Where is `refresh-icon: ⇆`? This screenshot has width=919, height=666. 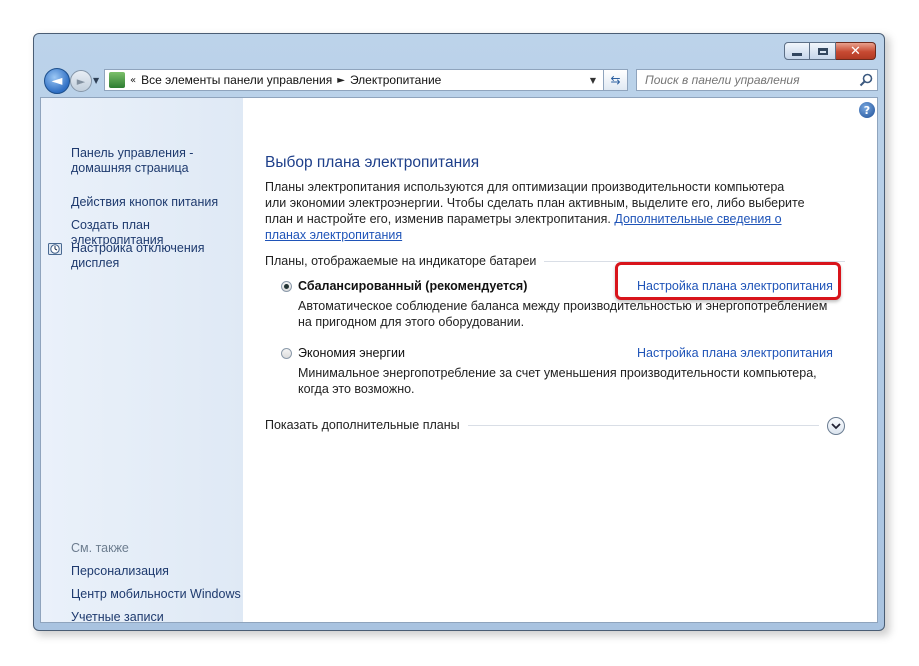
refresh-icon: ⇆ is located at coordinates (615, 80).